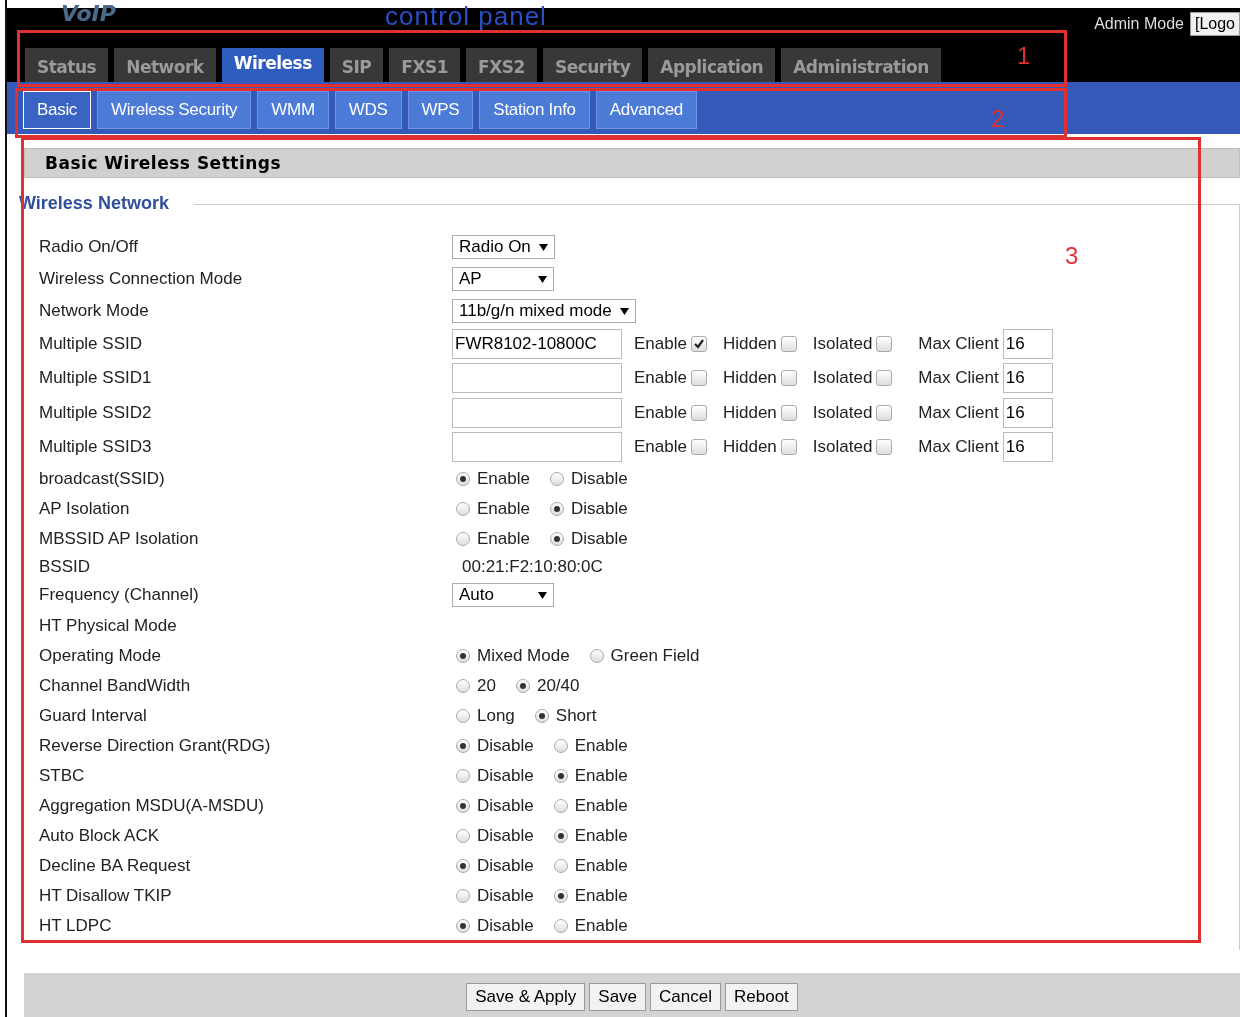 This screenshot has width=1240, height=1017. What do you see at coordinates (544, 311) in the screenshot?
I see `dropdown: 11b/g/n mixed mode` at bounding box center [544, 311].